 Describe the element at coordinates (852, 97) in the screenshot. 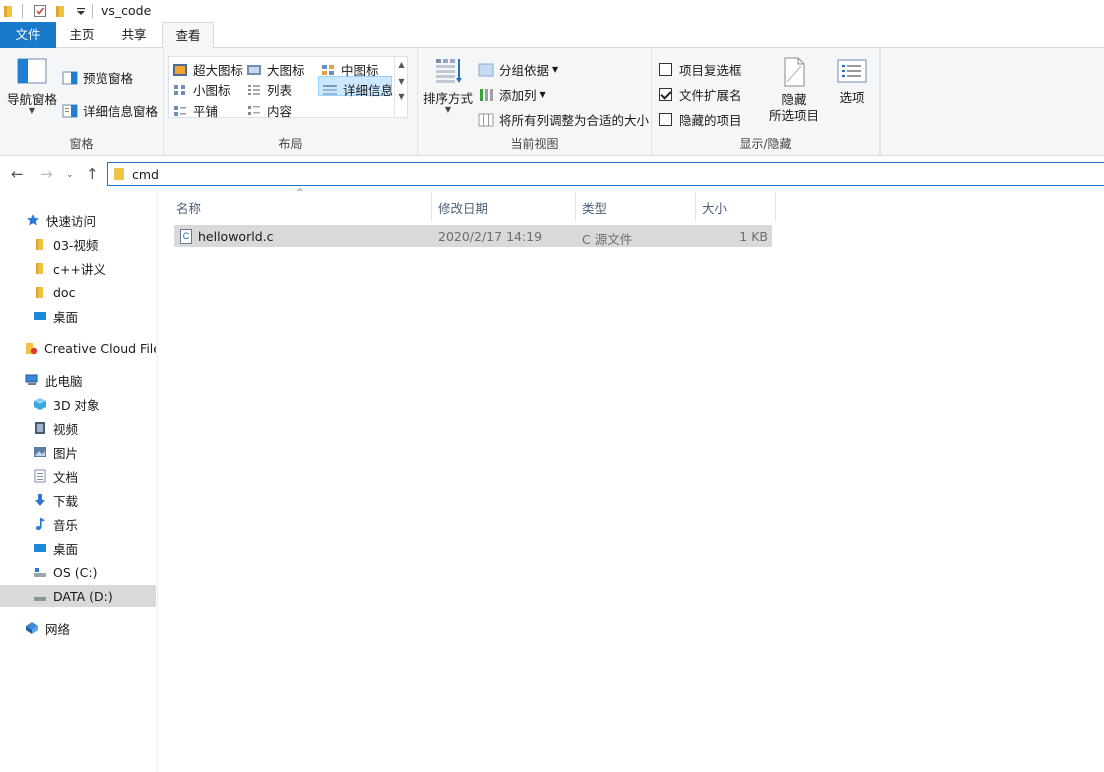

I see `options-label: 选项` at that location.